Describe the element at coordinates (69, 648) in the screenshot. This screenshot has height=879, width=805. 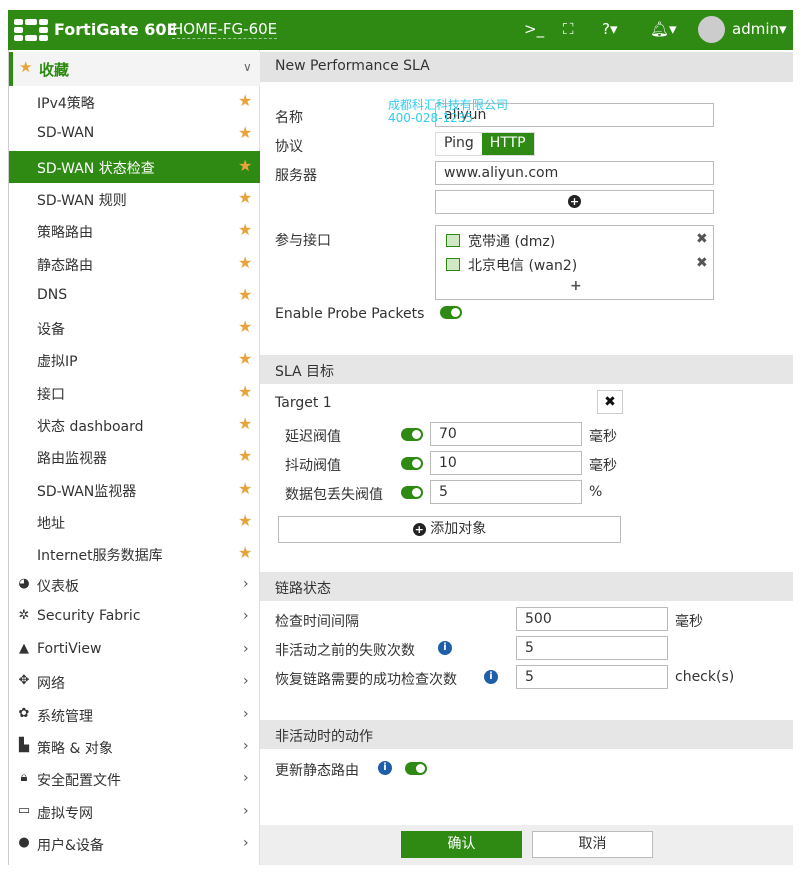
I see `menu-label: FortiView` at that location.